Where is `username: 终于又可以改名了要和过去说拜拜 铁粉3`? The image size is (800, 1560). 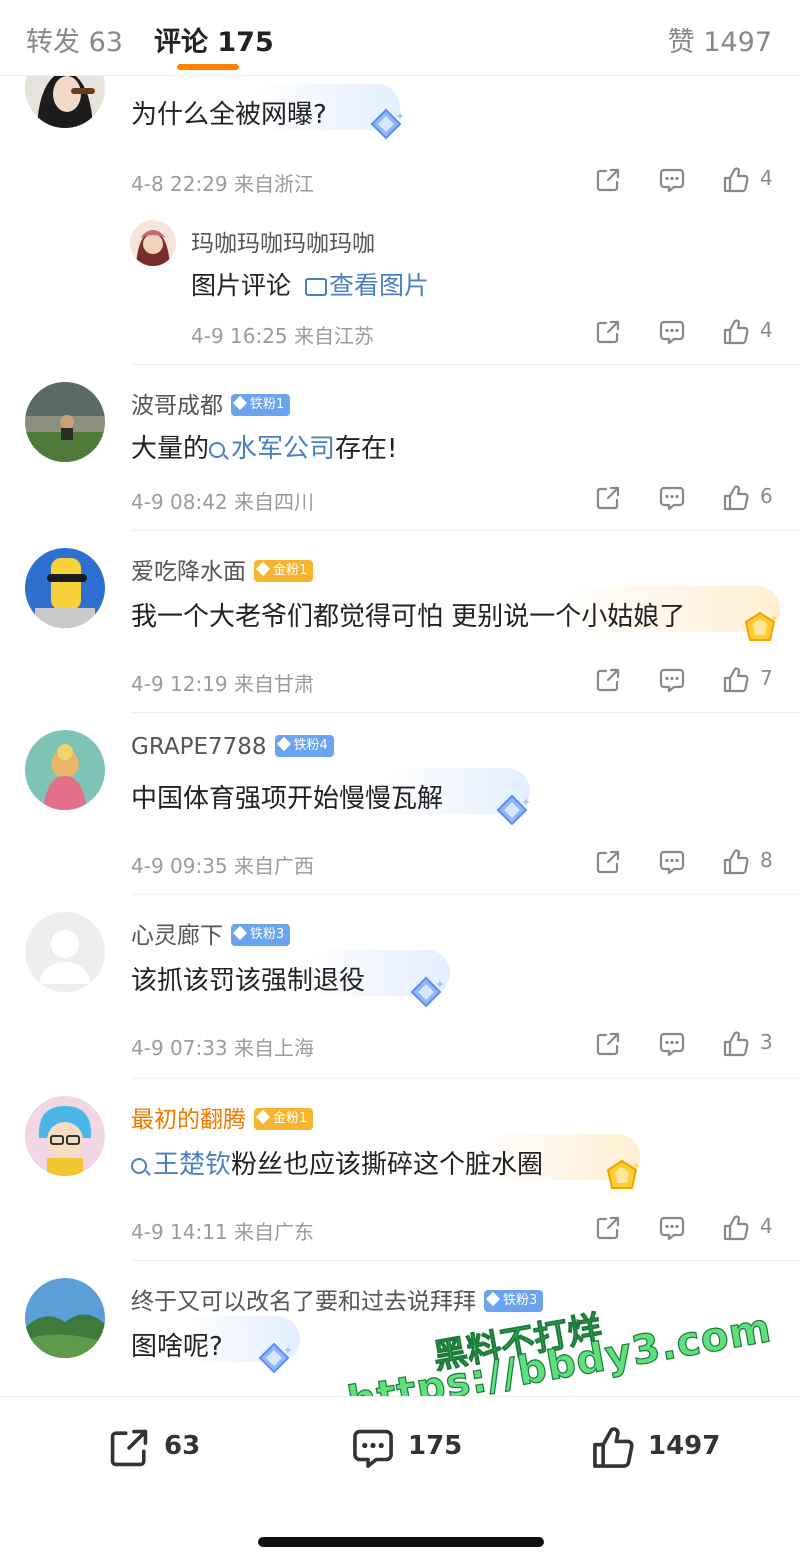
username: 终于又可以改名了要和过去说拜拜 铁粉3 is located at coordinates (337, 1299).